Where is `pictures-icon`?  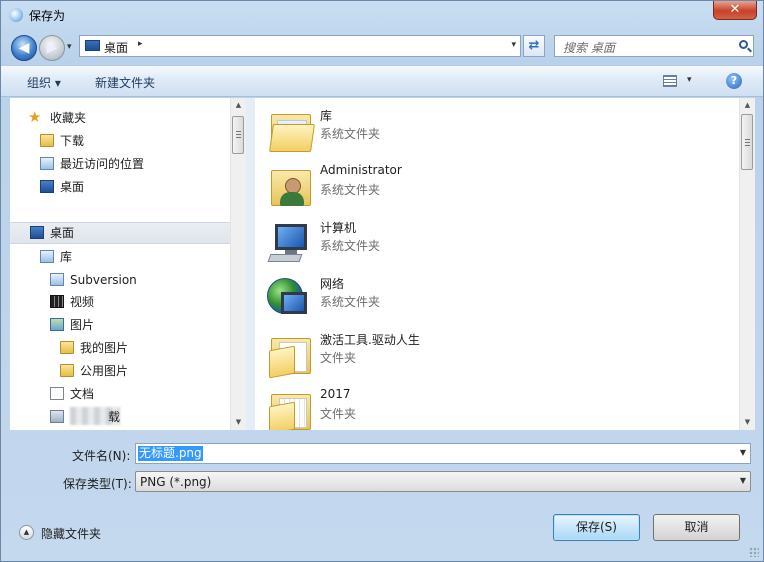 pictures-icon is located at coordinates (57, 324).